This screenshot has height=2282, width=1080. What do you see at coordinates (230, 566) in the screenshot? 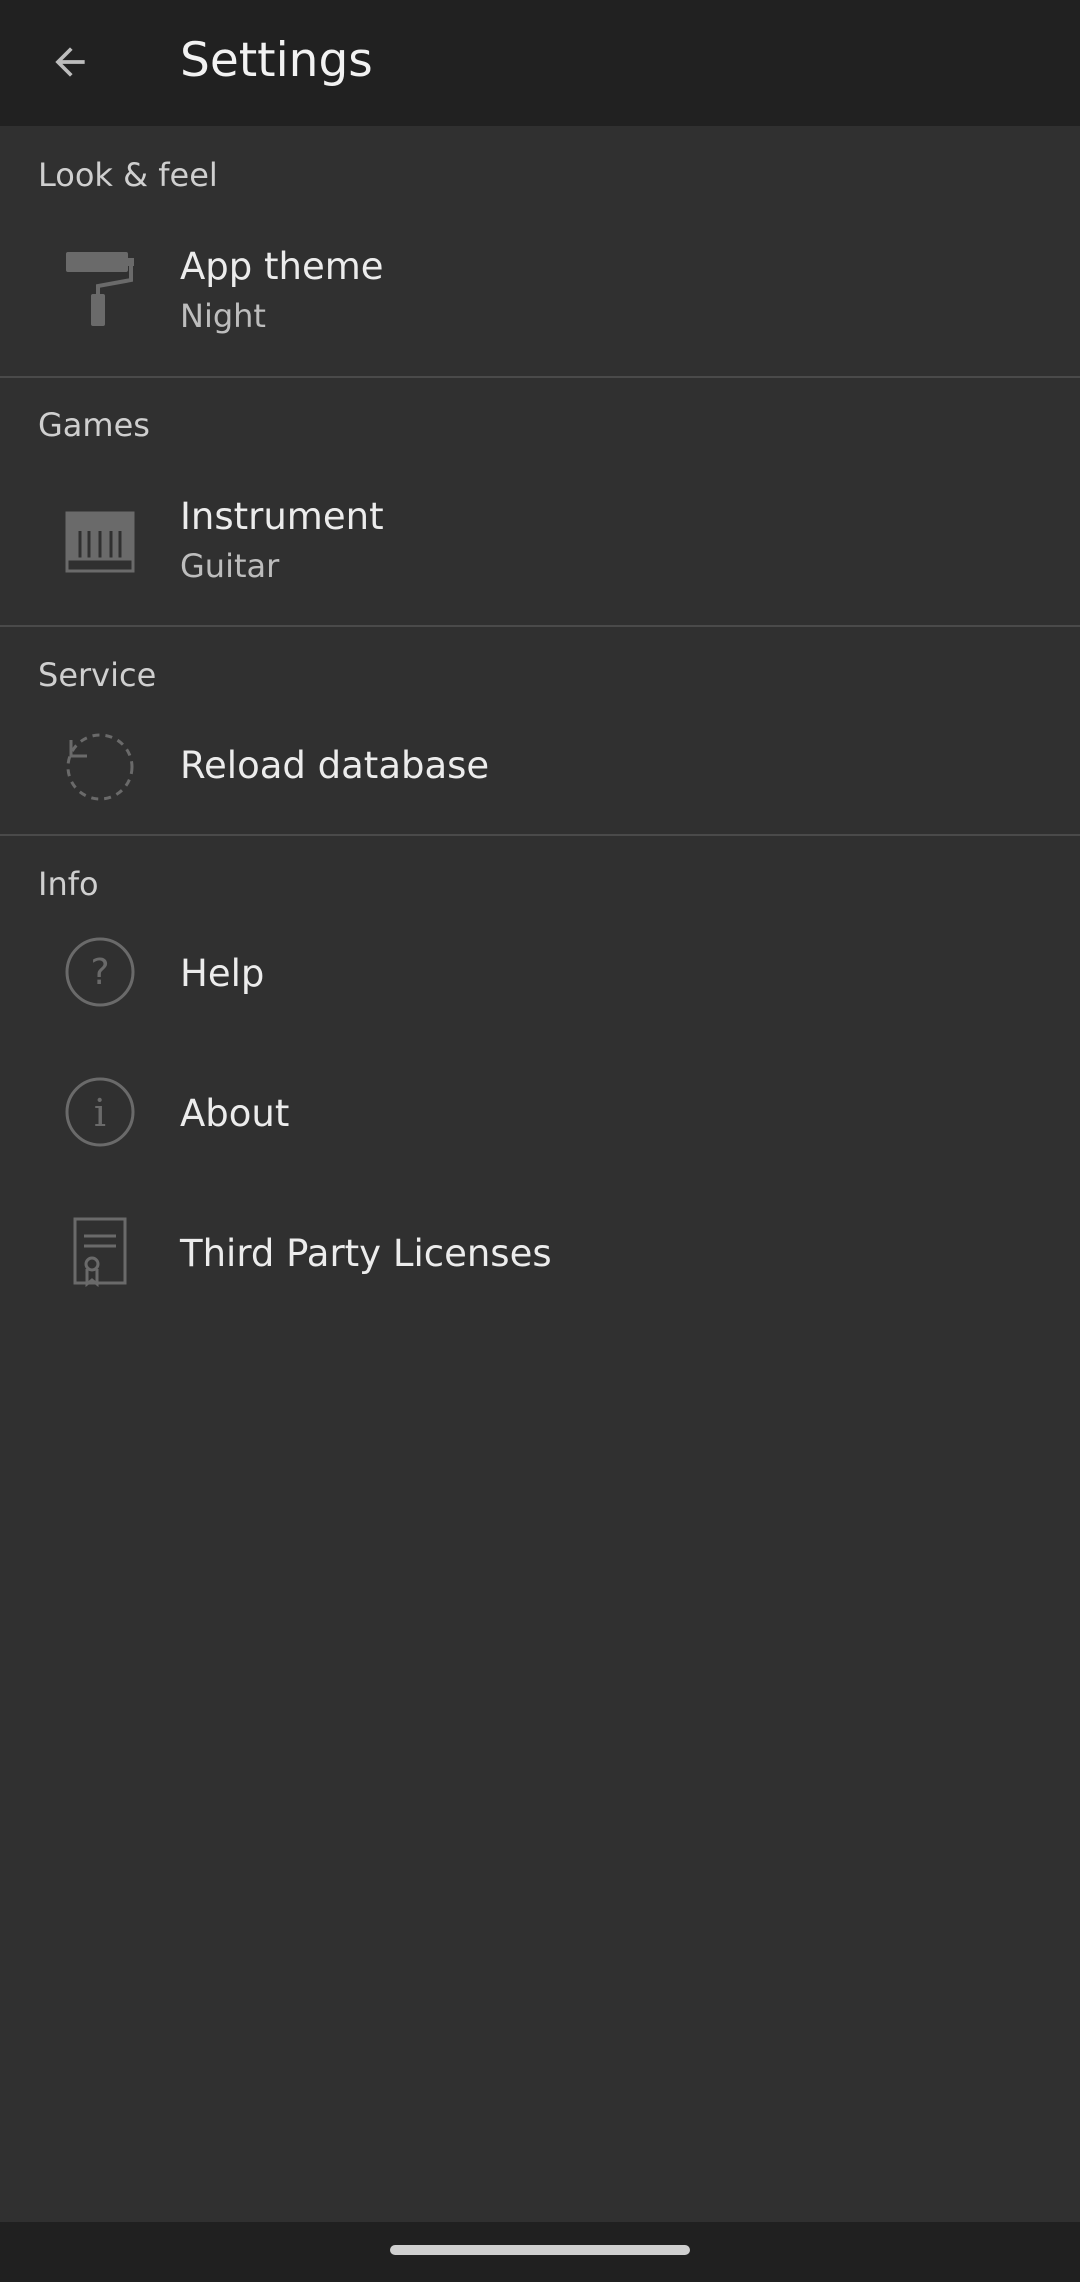
I see `settings-item-subtitle: Guitar` at bounding box center [230, 566].